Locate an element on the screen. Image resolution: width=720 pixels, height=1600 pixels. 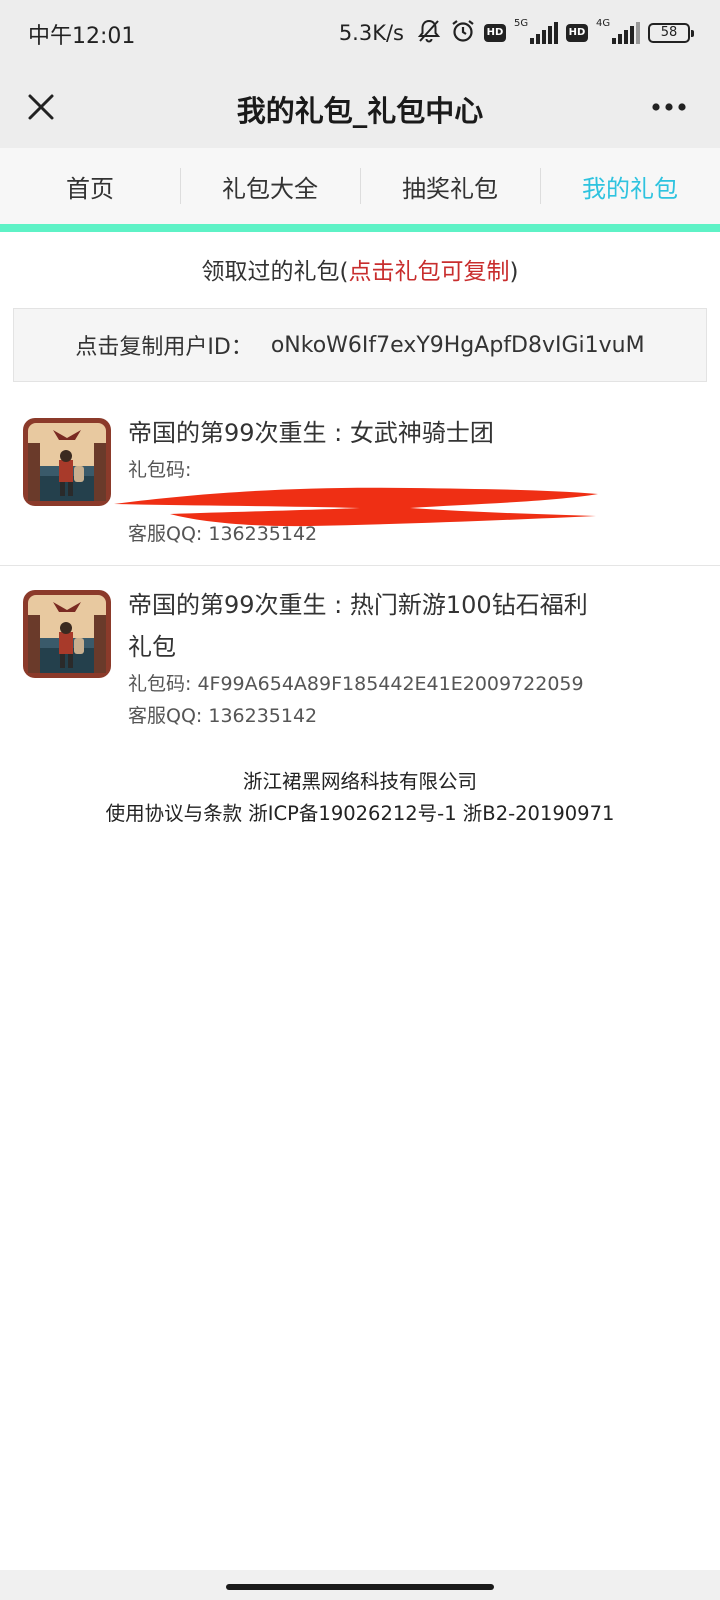
user-id-label: 点击复制用户ID： is located at coordinates (164, 347).